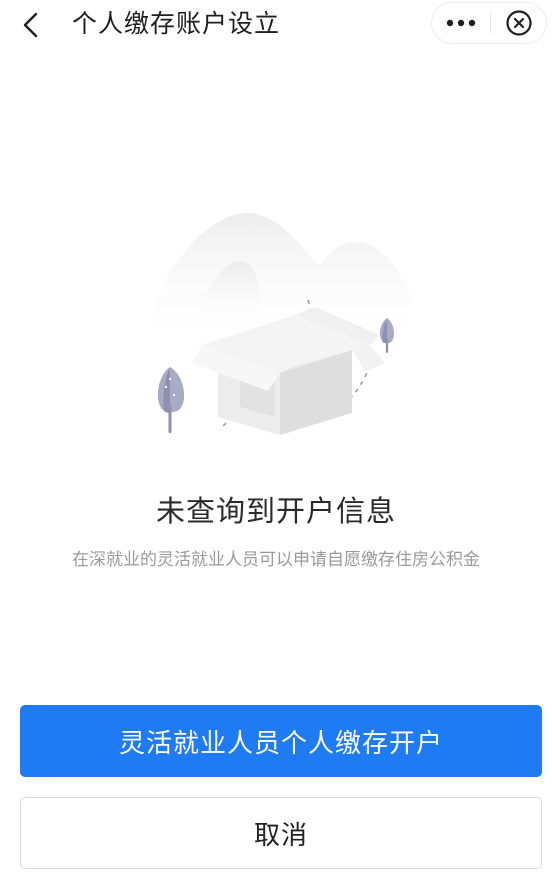 This screenshot has width=552, height=876. I want to click on empty-state-title: 未查询到开户信息, so click(275, 511).